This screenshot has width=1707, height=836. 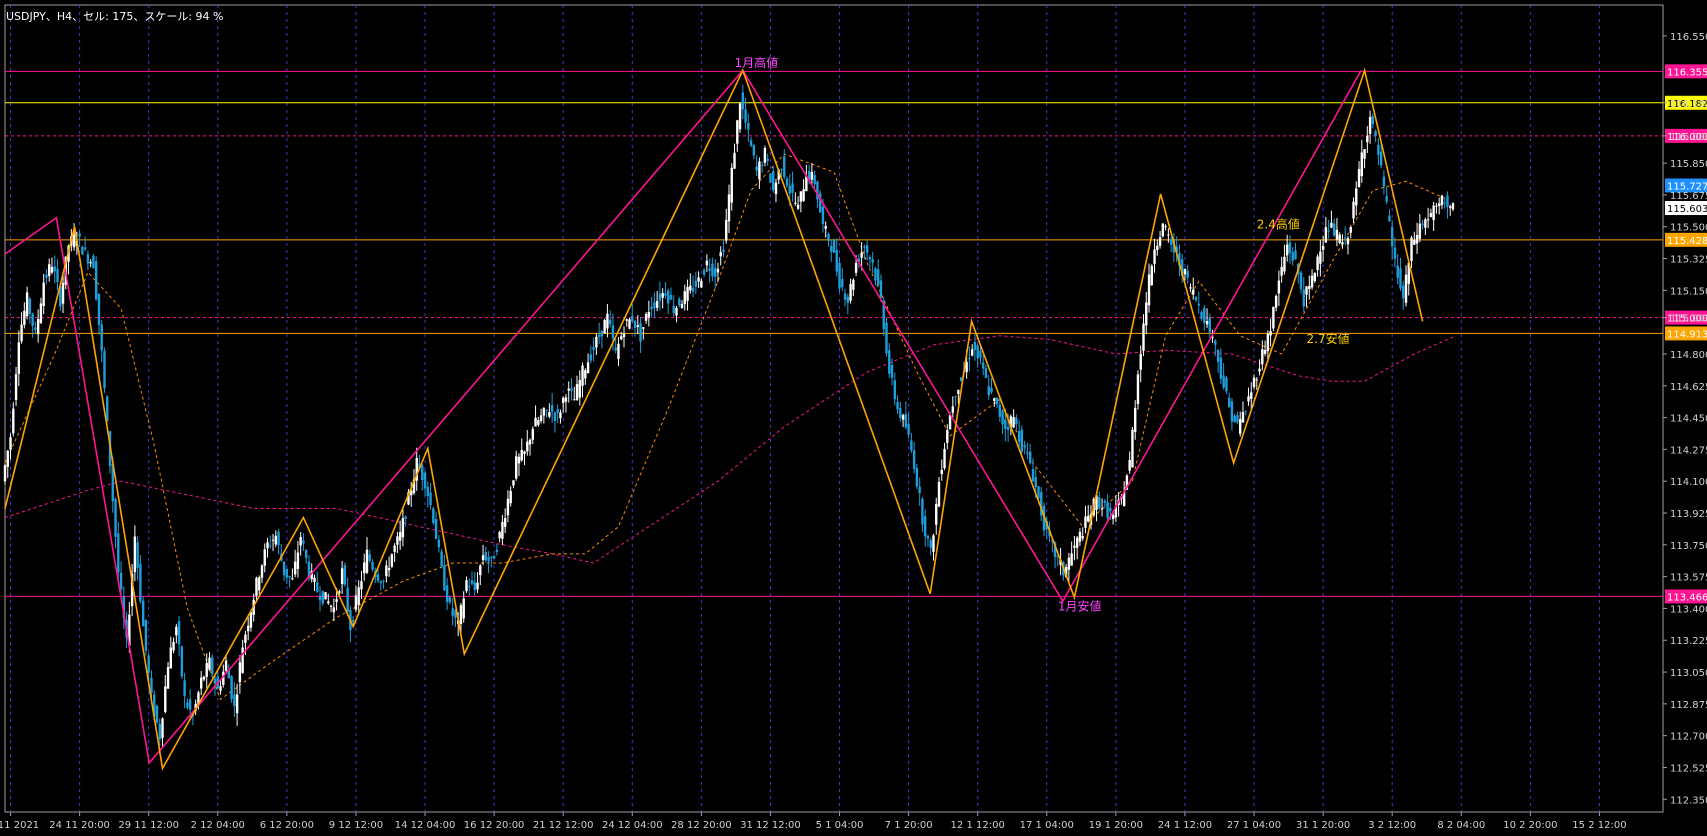 What do you see at coordinates (1392, 825) in the screenshot?
I see `x-tick-label: 3 2 12:00` at bounding box center [1392, 825].